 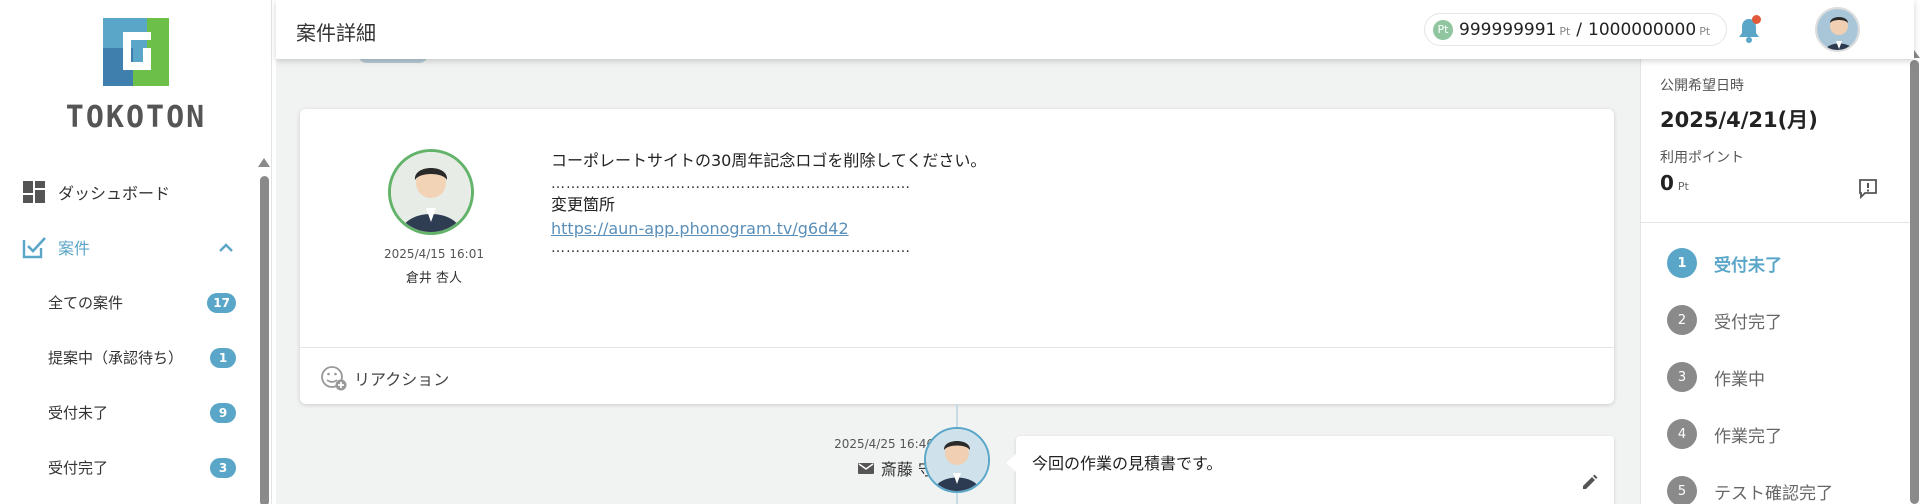 I want to click on card-divider, so click(x=957, y=347).